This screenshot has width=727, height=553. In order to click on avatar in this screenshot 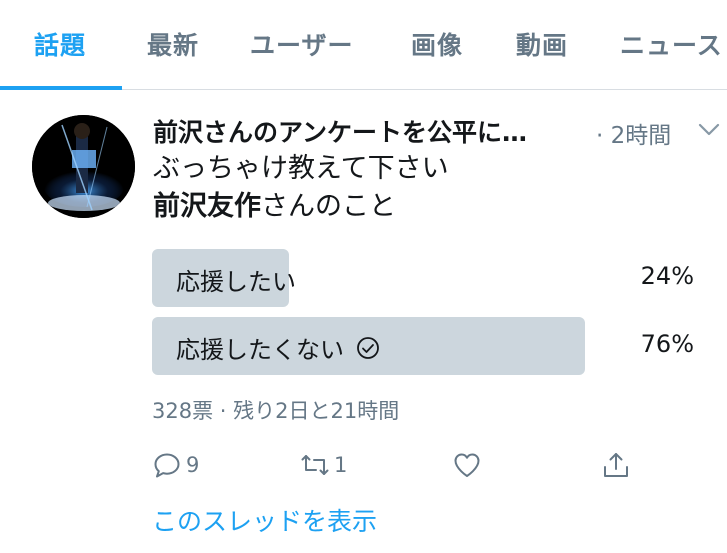, I will do `click(83, 166)`.